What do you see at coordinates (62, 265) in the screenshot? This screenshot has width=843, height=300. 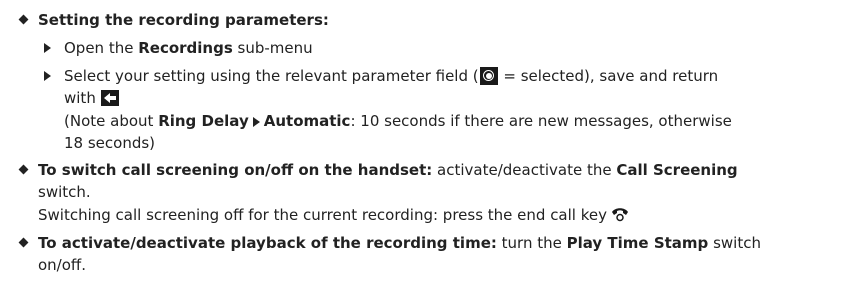 I see `playback-line2: on/off.` at bounding box center [62, 265].